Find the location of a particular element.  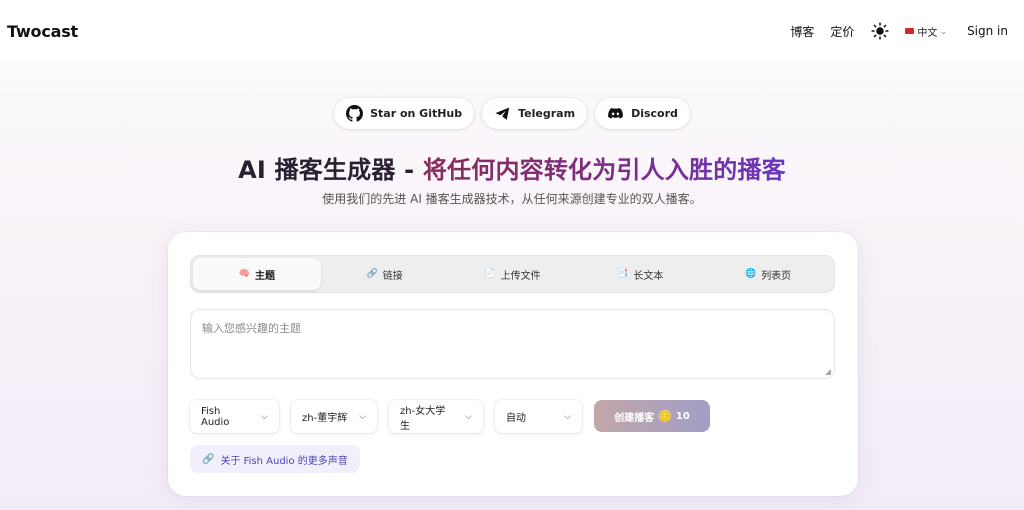

page-title: AI 播客生成器 - 将任何内容转化为引人入胜的播客 is located at coordinates (512, 167).